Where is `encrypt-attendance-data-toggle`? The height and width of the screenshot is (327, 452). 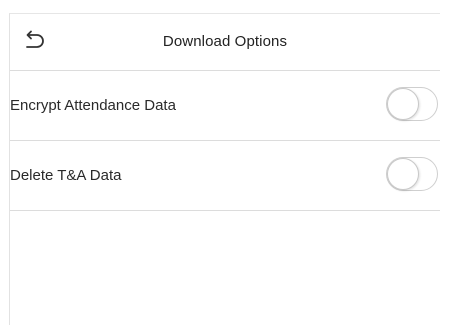
encrypt-attendance-data-toggle is located at coordinates (412, 104).